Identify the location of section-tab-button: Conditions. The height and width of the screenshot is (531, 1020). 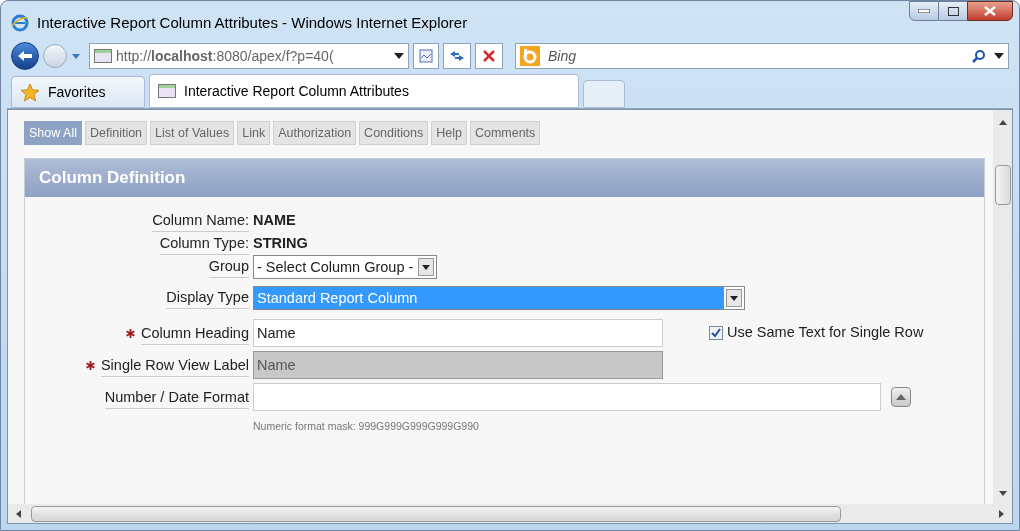
(394, 133).